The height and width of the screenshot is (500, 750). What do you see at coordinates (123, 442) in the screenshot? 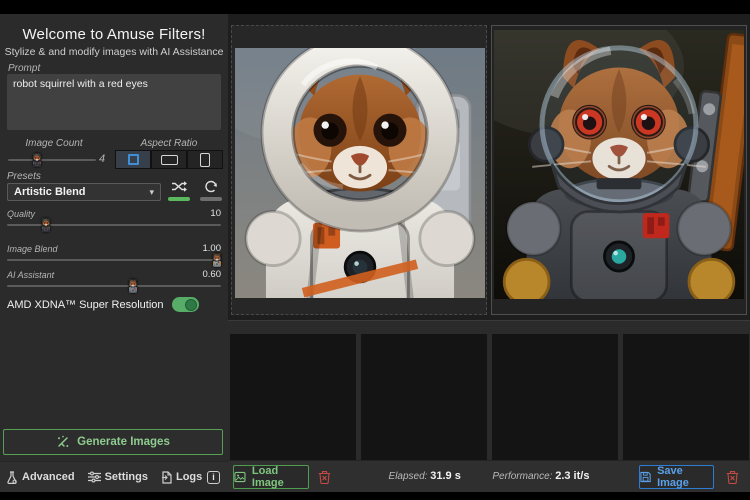
I see `generate-images-label: Generate Images` at bounding box center [123, 442].